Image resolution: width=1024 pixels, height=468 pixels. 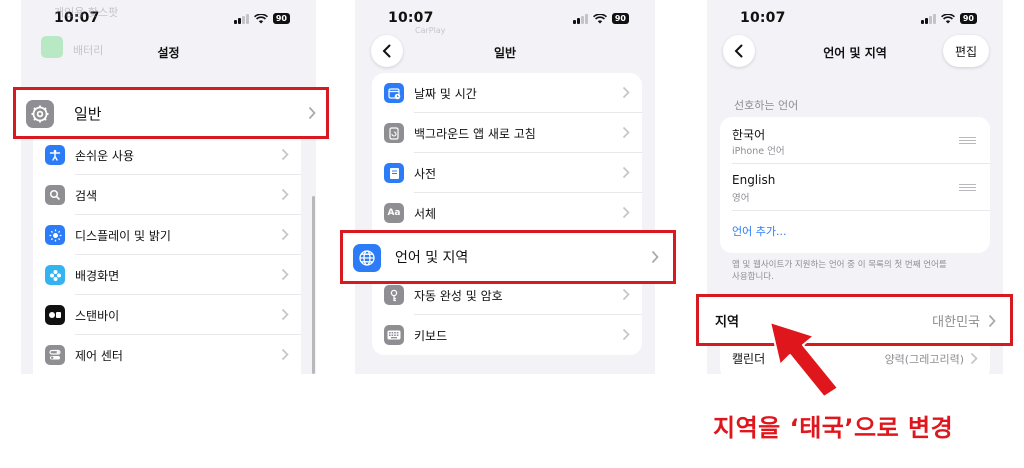 What do you see at coordinates (956, 322) in the screenshot?
I see `region-value: 대한민국` at bounding box center [956, 322].